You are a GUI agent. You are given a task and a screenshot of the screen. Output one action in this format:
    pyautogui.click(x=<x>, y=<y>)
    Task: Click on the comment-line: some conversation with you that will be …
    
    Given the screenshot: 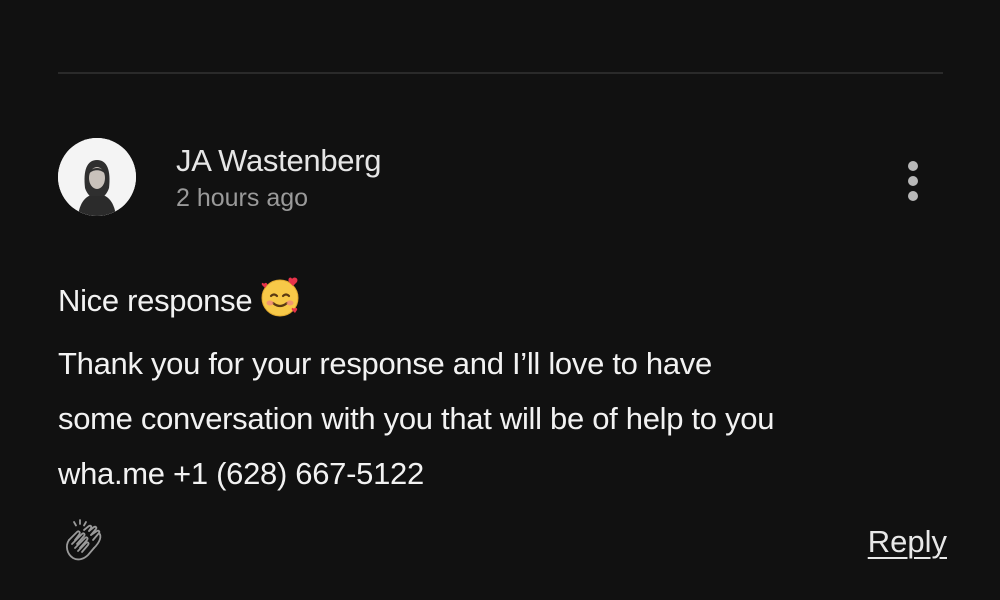 What is the action you would take?
    pyautogui.click(x=416, y=418)
    